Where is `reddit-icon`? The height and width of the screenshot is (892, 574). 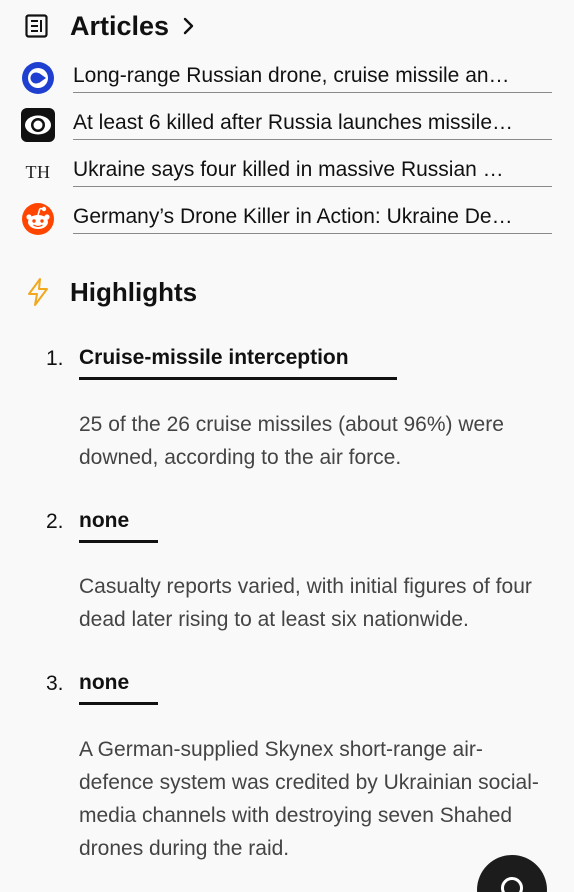 reddit-icon is located at coordinates (38, 219).